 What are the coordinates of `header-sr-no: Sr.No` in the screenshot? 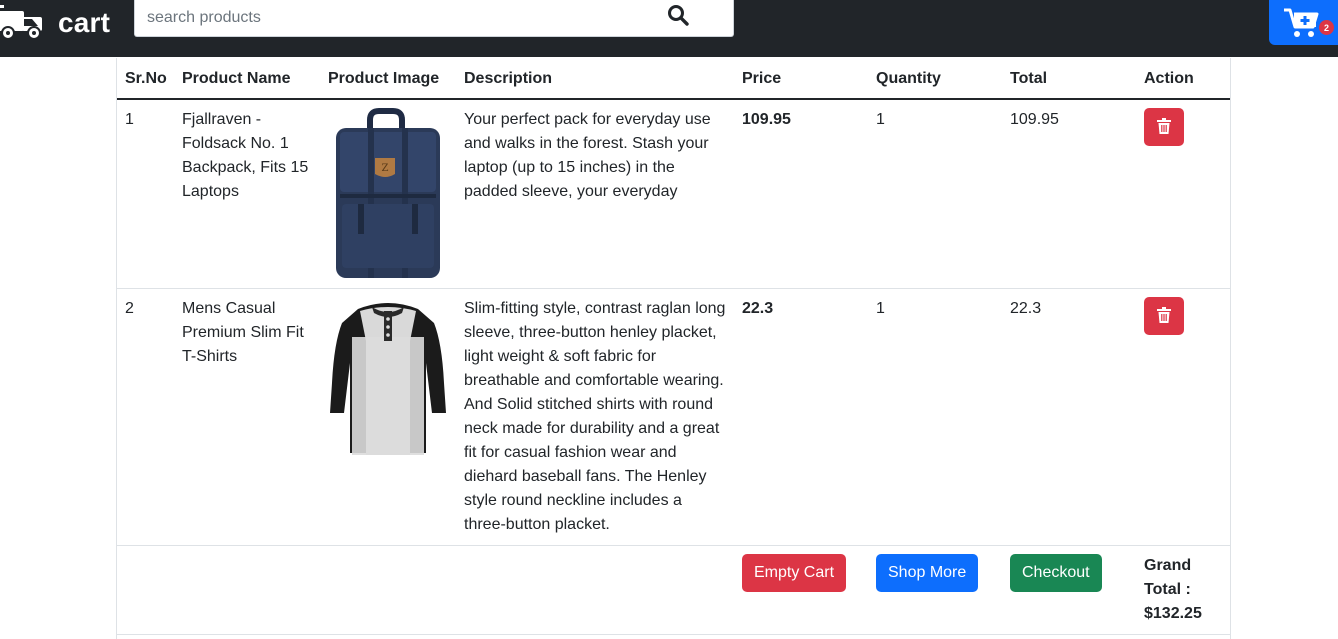 It's located at (145, 79).